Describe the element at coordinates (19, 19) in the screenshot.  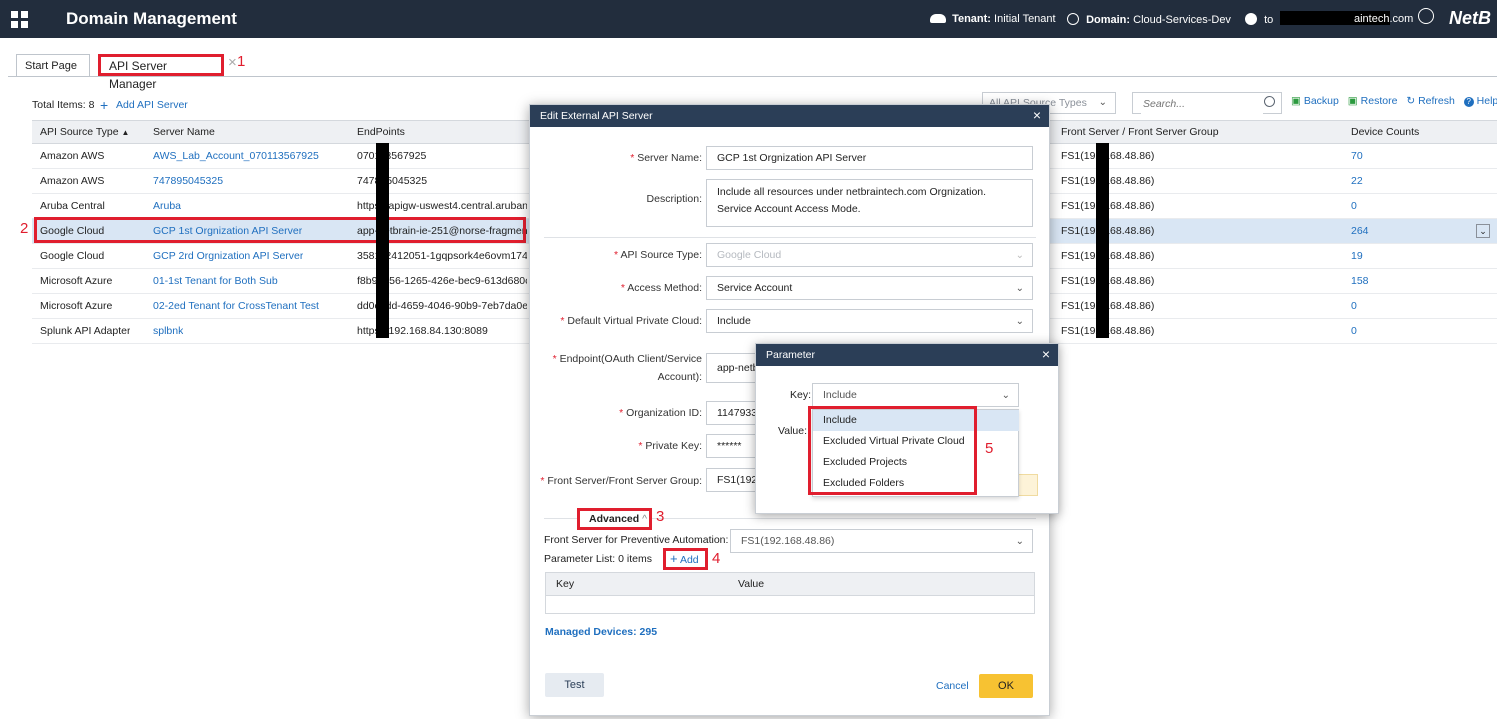
I see `app-grid-icon` at that location.